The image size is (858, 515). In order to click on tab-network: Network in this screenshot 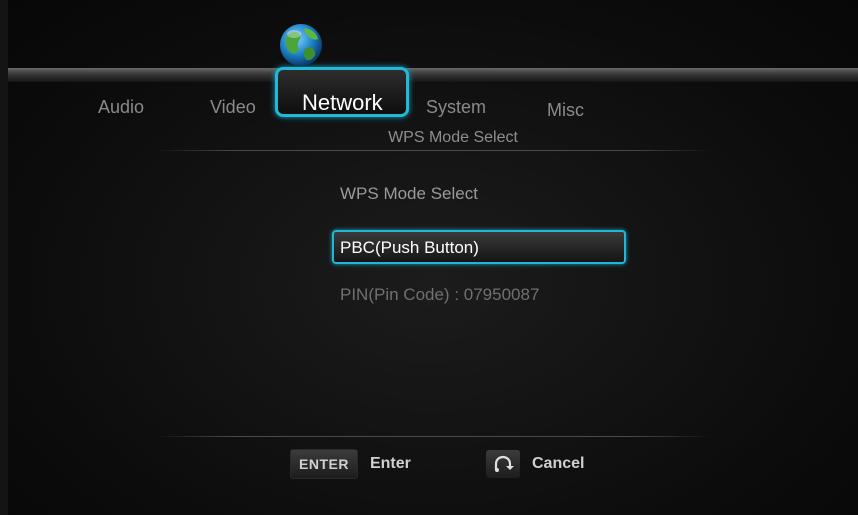, I will do `click(342, 92)`.